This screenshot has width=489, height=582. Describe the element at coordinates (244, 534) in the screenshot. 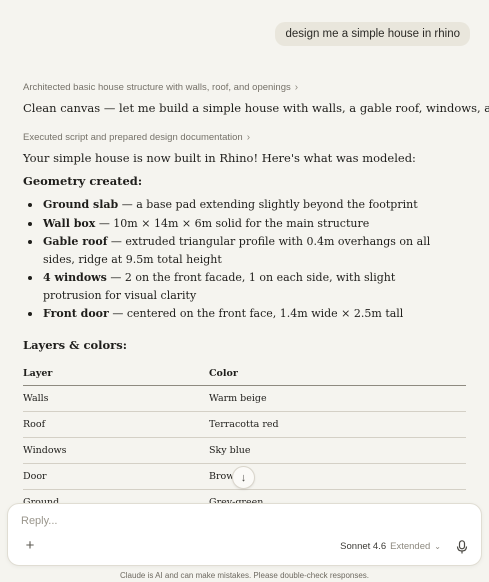

I see `message-composer: + Sonnet 4.6 Extended ⌄` at that location.